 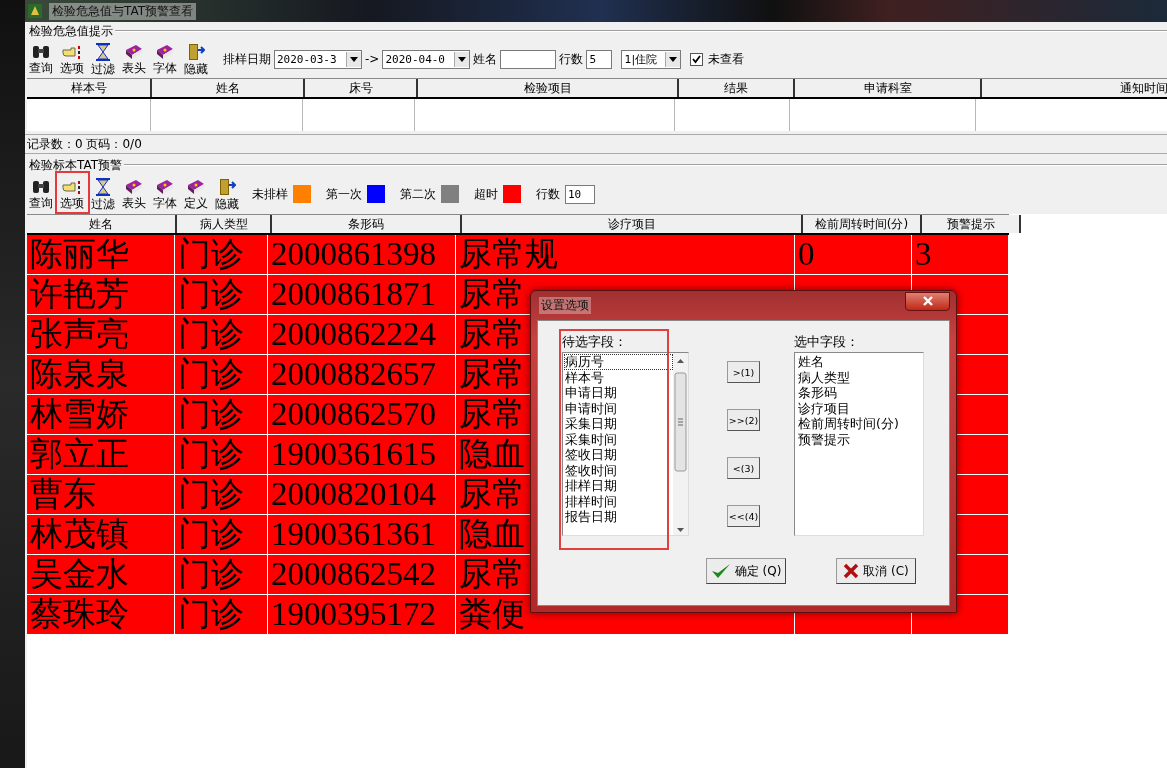 I want to click on highlight-frame, so click(x=72, y=192).